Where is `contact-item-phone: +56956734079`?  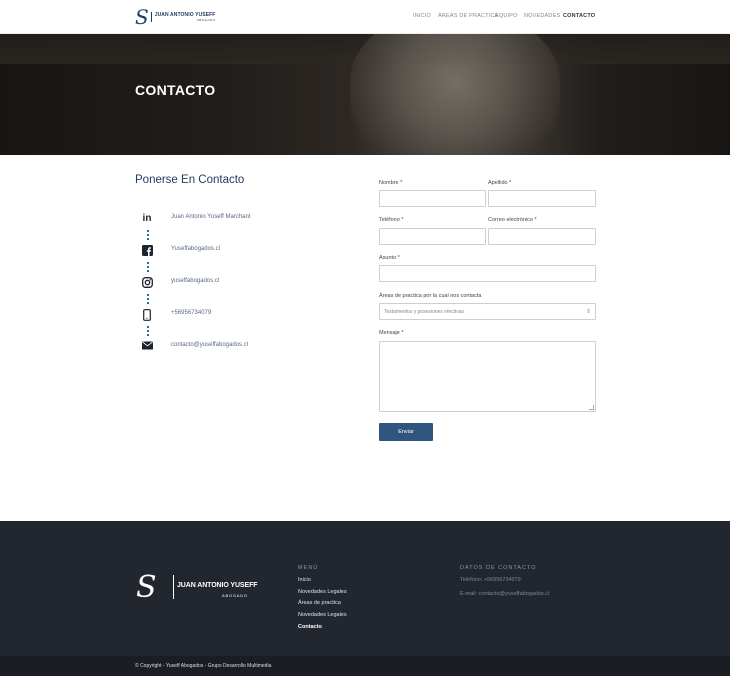 contact-item-phone: +56956734079 is located at coordinates (245, 314).